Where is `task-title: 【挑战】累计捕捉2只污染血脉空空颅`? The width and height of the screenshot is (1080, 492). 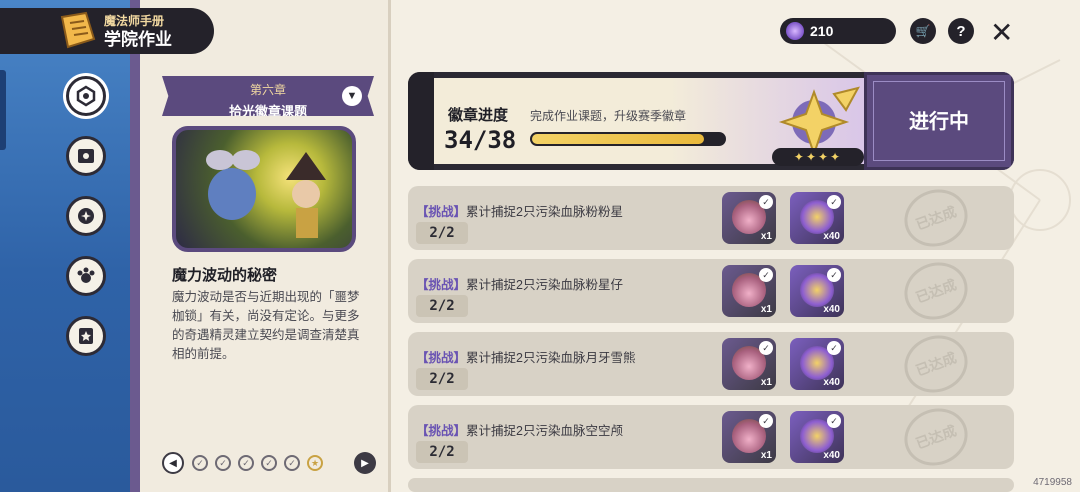
task-title: 【挑战】累计捕捉2只污染血脉空空颅 is located at coordinates (519, 429).